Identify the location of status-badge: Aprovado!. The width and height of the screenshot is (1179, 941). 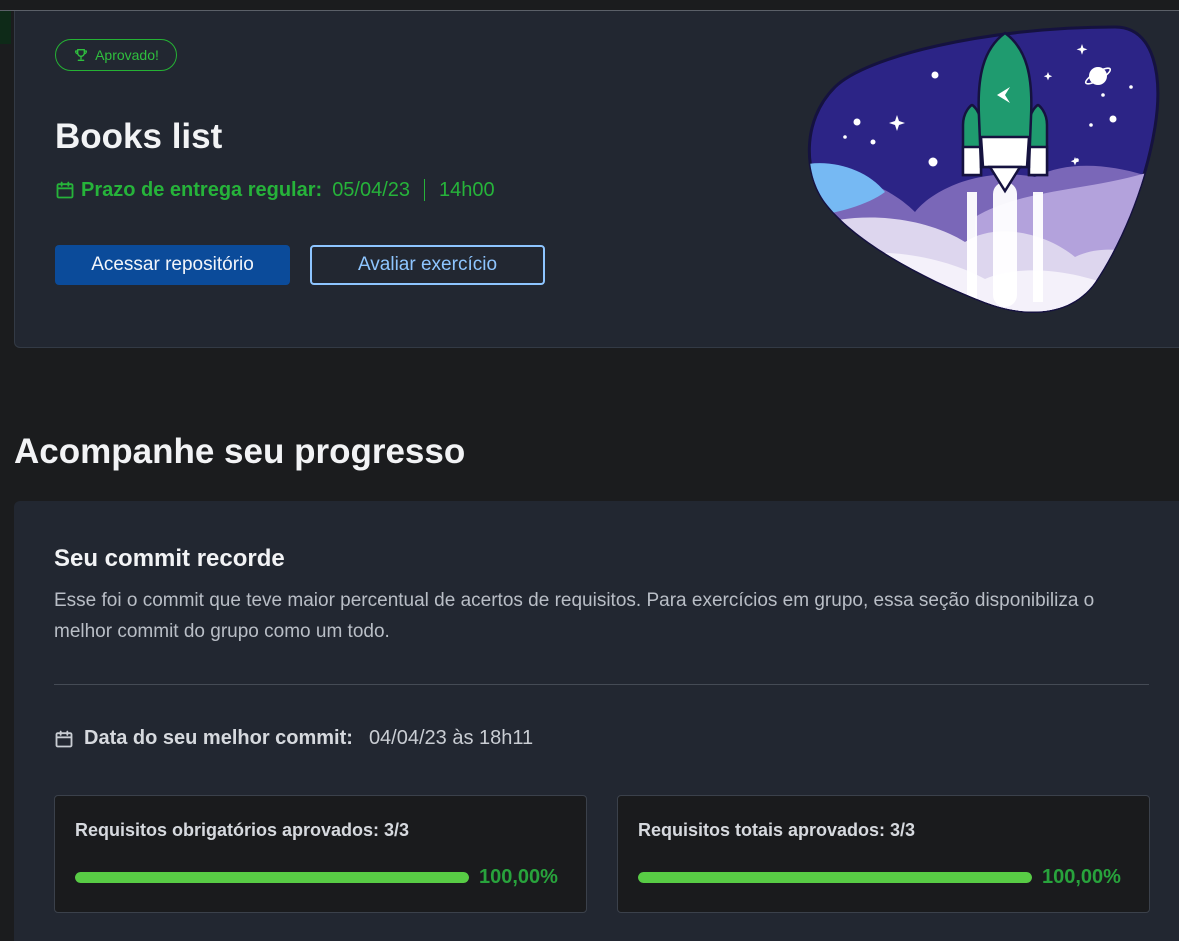
(116, 55).